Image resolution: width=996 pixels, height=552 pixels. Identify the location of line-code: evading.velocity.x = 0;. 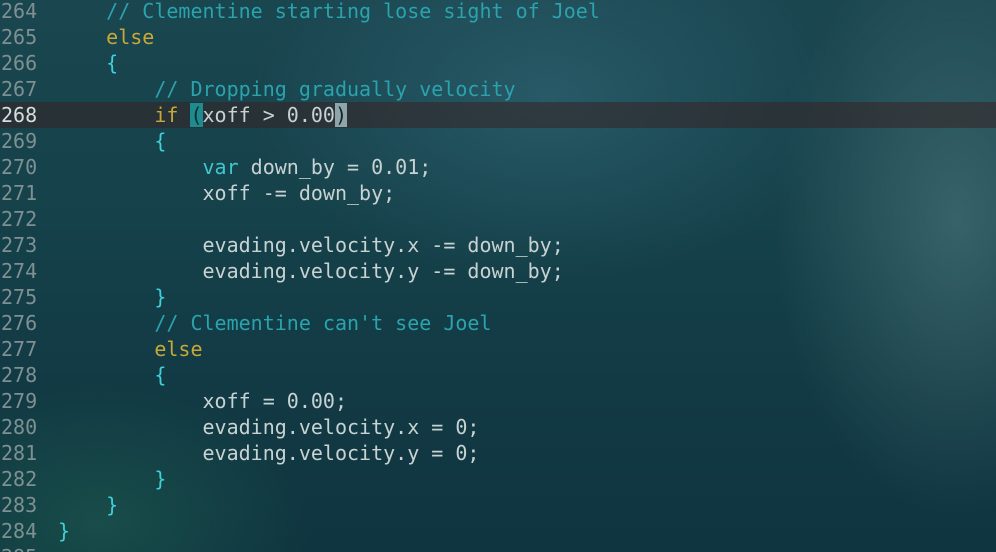
(269, 427).